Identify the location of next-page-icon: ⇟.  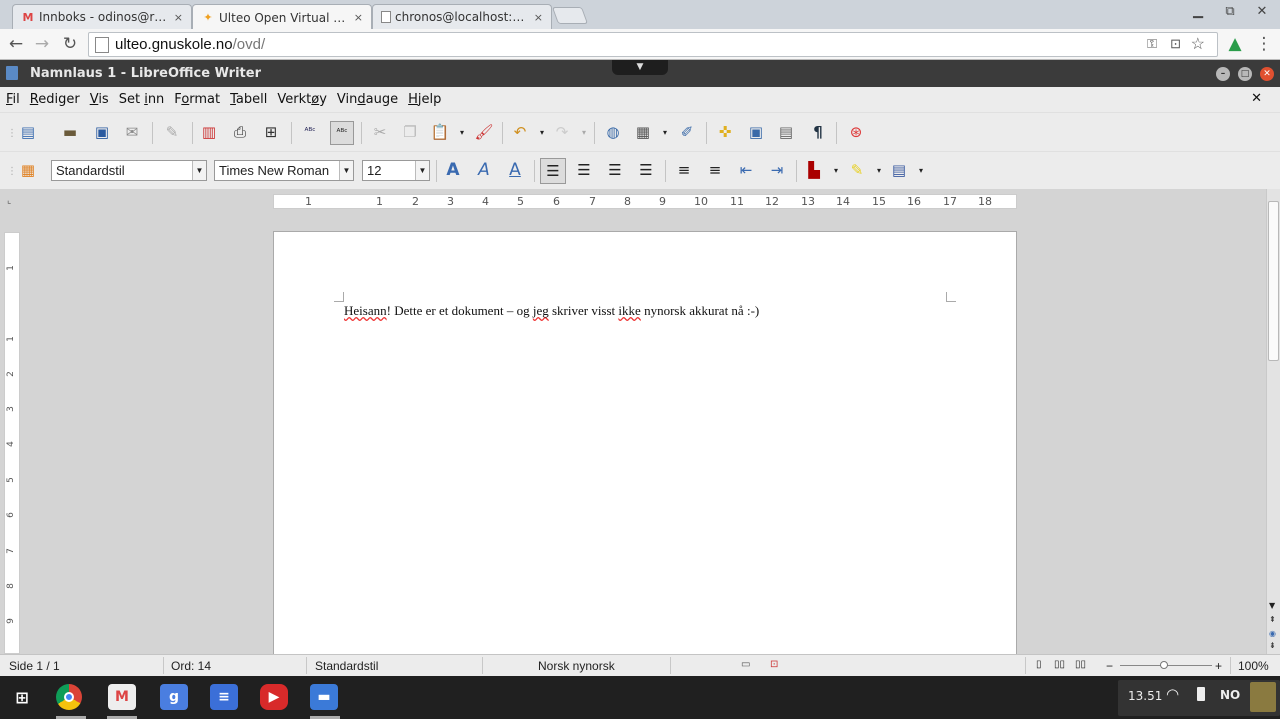
(1272, 645).